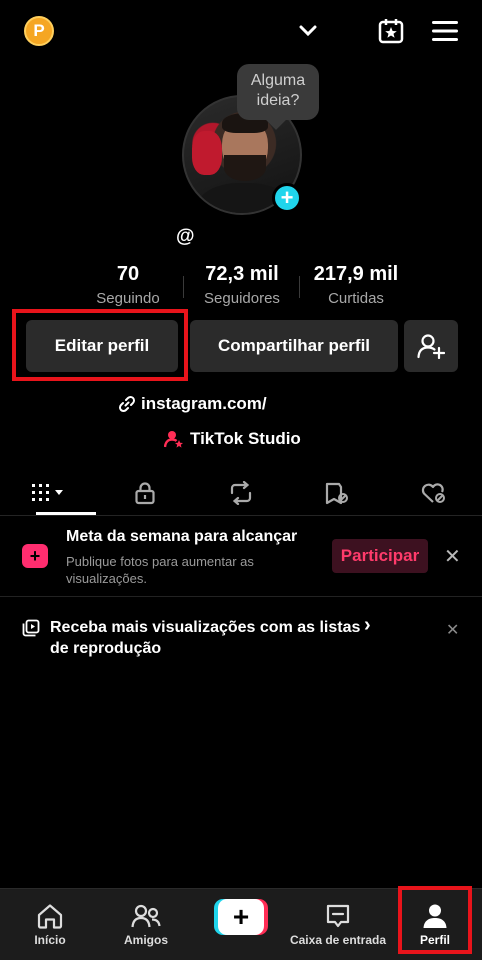  Describe the element at coordinates (145, 940) in the screenshot. I see `nav-friends-label: Amigos` at that location.